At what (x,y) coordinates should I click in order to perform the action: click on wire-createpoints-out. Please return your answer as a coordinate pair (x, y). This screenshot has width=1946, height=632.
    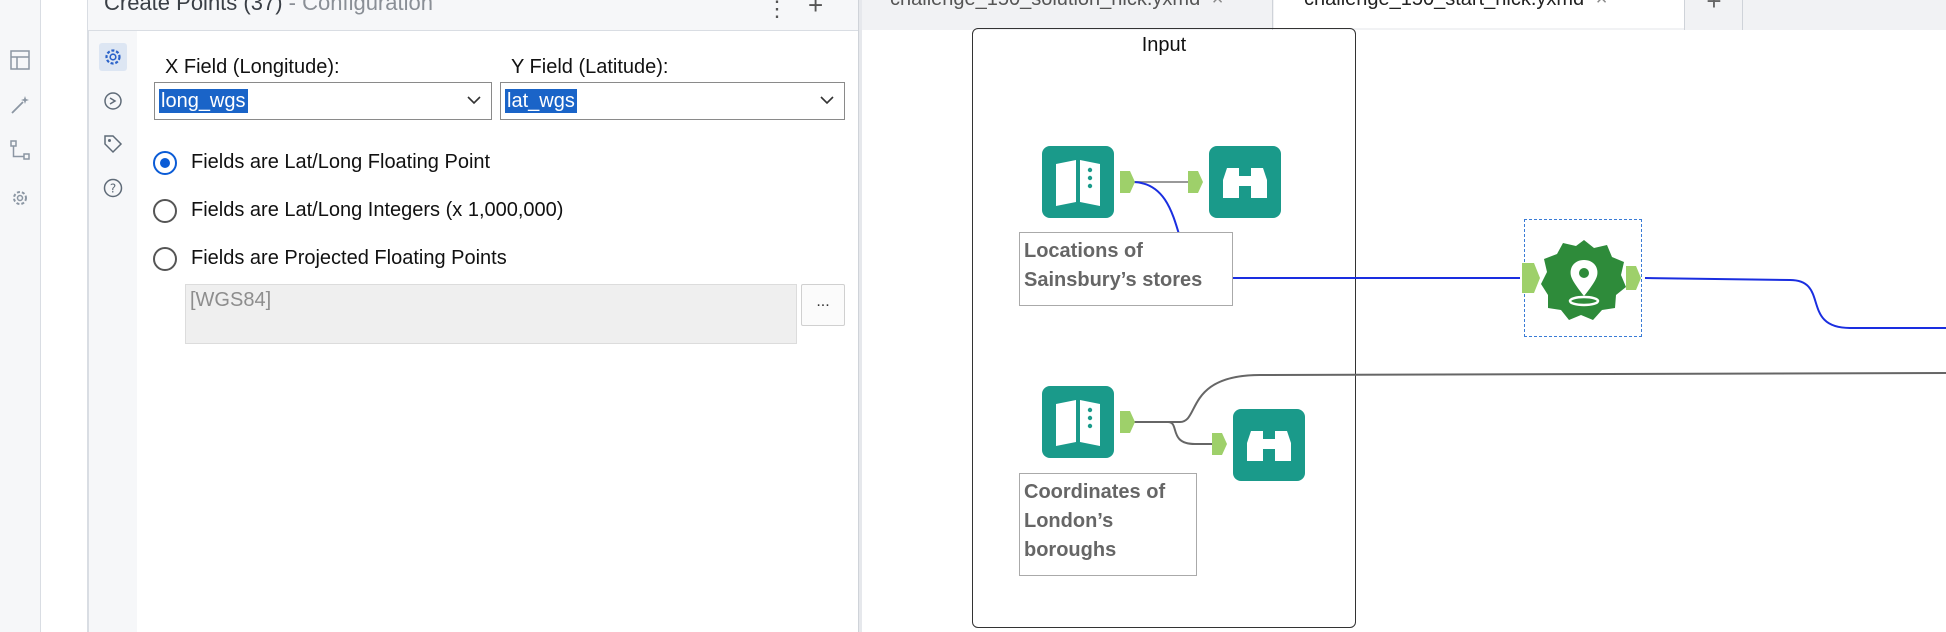
    Looking at the image, I should click on (1795, 303).